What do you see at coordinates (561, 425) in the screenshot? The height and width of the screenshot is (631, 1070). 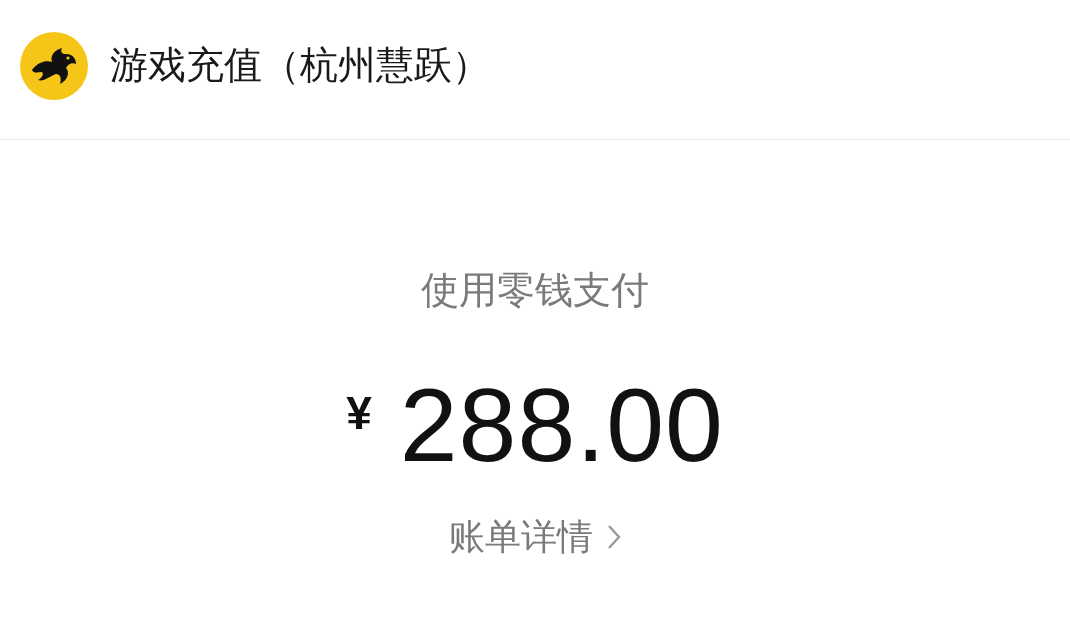 I see `payment-amount: 288.00` at bounding box center [561, 425].